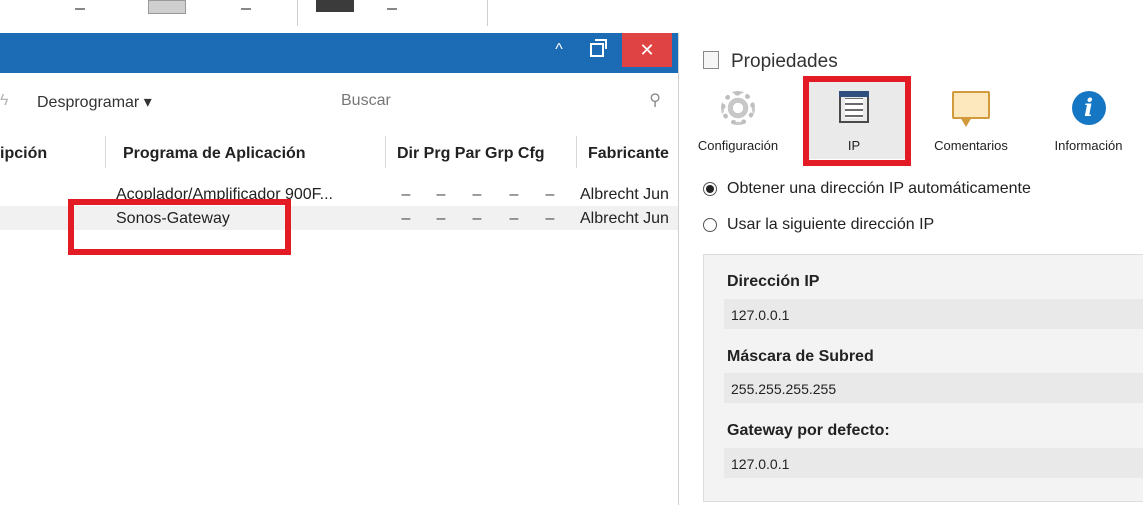  What do you see at coordinates (655, 100) in the screenshot?
I see `search-icon: ⚲` at bounding box center [655, 100].